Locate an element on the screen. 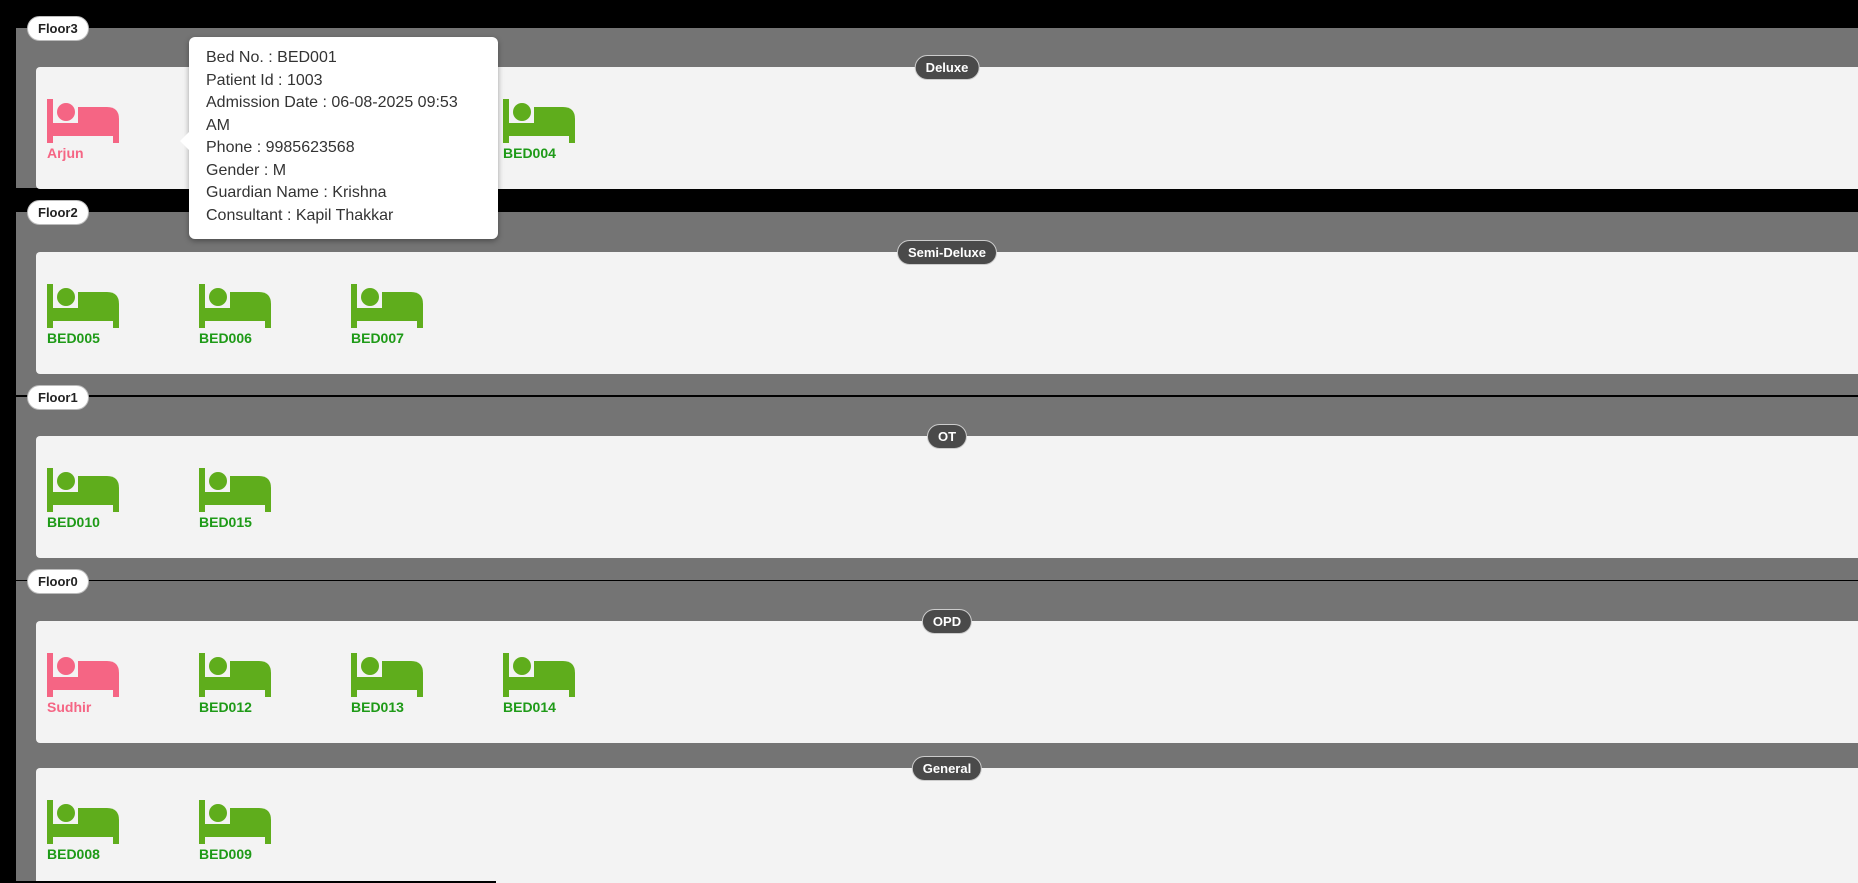 This screenshot has height=883, width=1858. bed-item: BED014 is located at coordinates (553, 684).